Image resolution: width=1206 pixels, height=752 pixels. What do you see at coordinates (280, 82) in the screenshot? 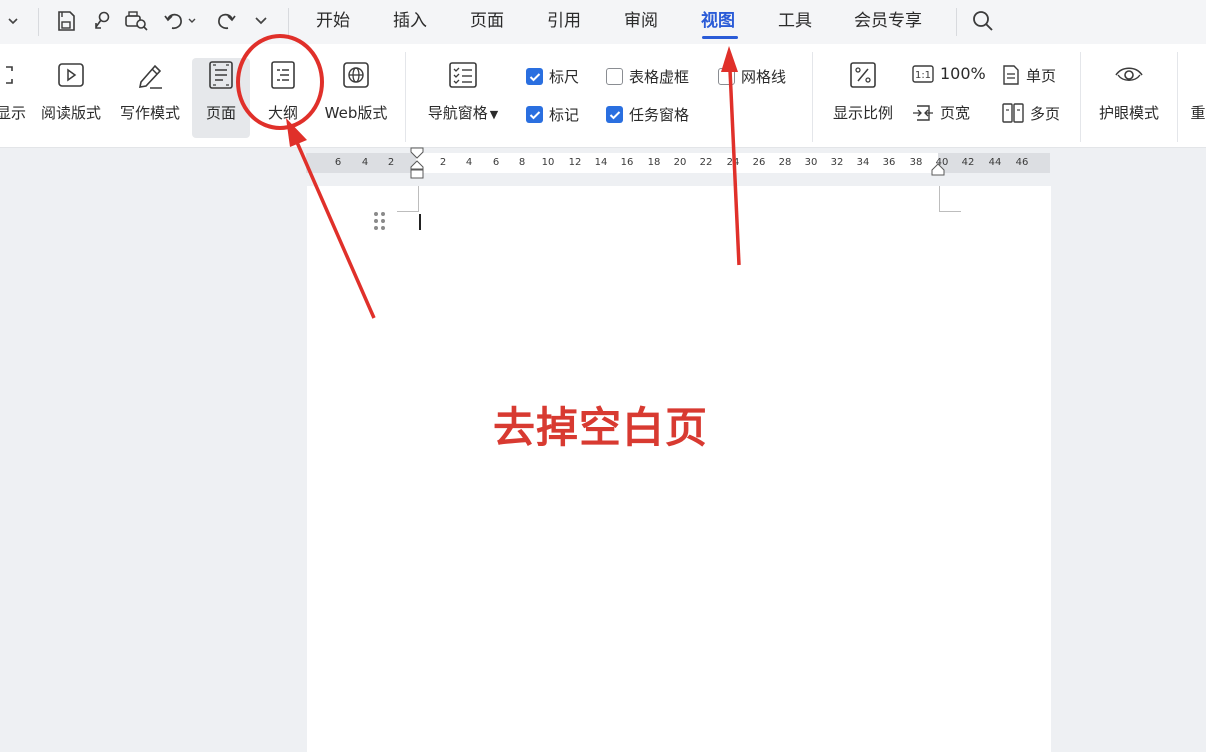
I see `highlight-circle` at bounding box center [280, 82].